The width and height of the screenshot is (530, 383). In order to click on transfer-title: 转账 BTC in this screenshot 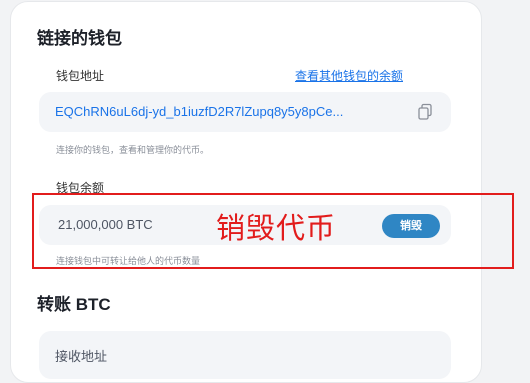, I will do `click(74, 304)`.